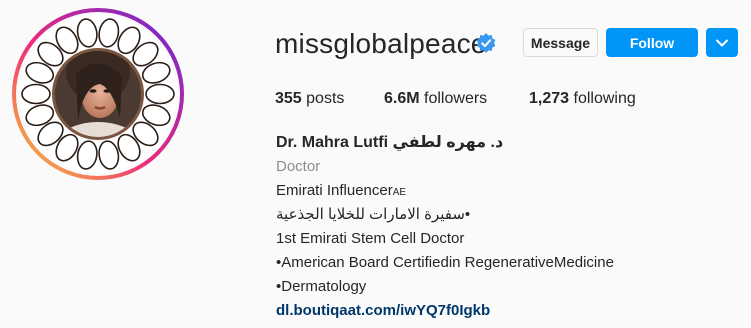  Describe the element at coordinates (325, 98) in the screenshot. I see `posts-count-label: posts` at that location.